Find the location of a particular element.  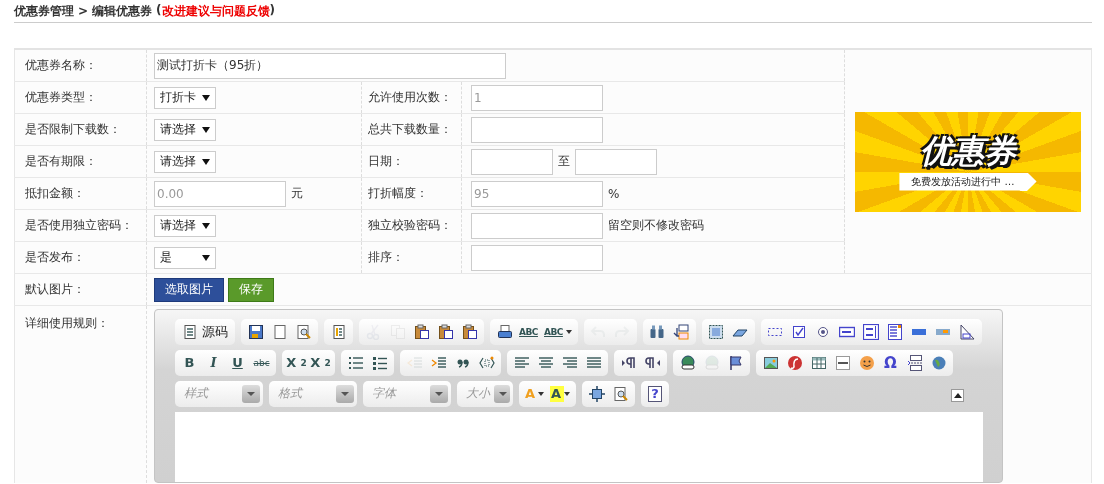

choose-image-button: 选取图片 is located at coordinates (189, 289).